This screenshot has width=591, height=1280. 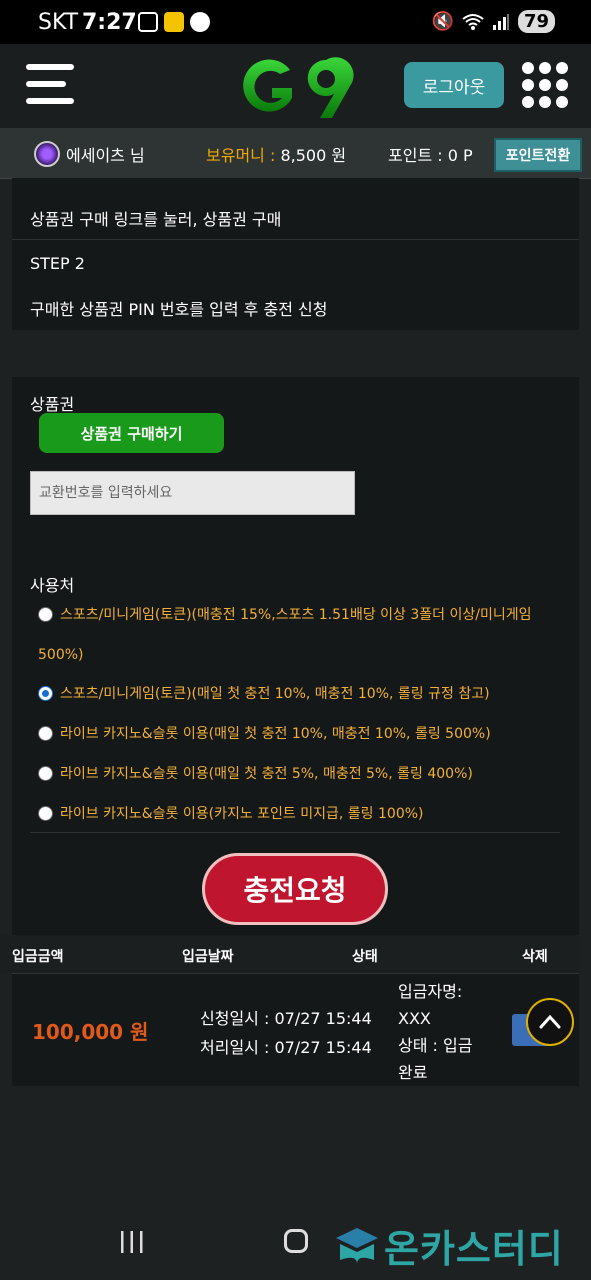 I want to click on watermark-text: 온카스터디, so click(x=474, y=1249).